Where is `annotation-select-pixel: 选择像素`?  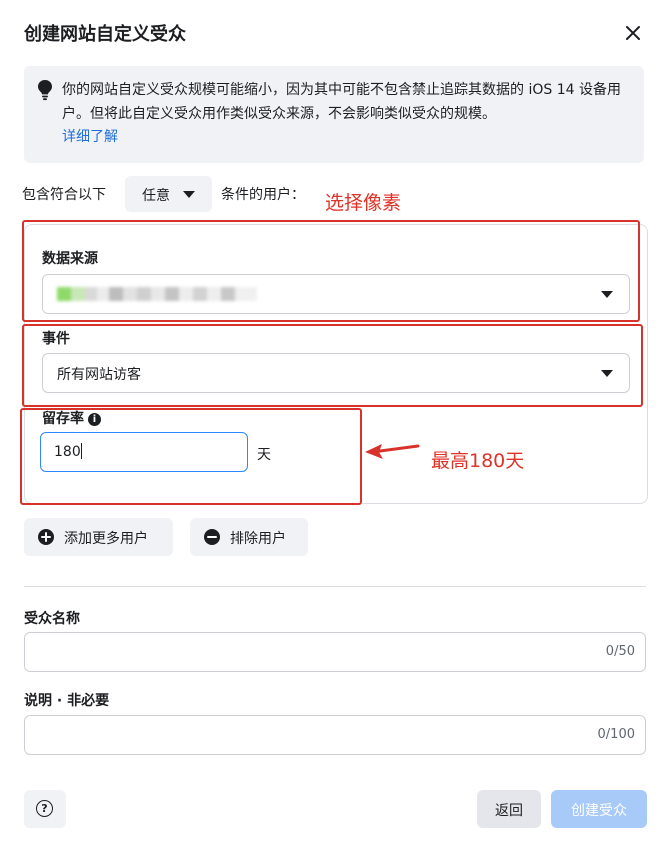 annotation-select-pixel: 选择像素 is located at coordinates (363, 203).